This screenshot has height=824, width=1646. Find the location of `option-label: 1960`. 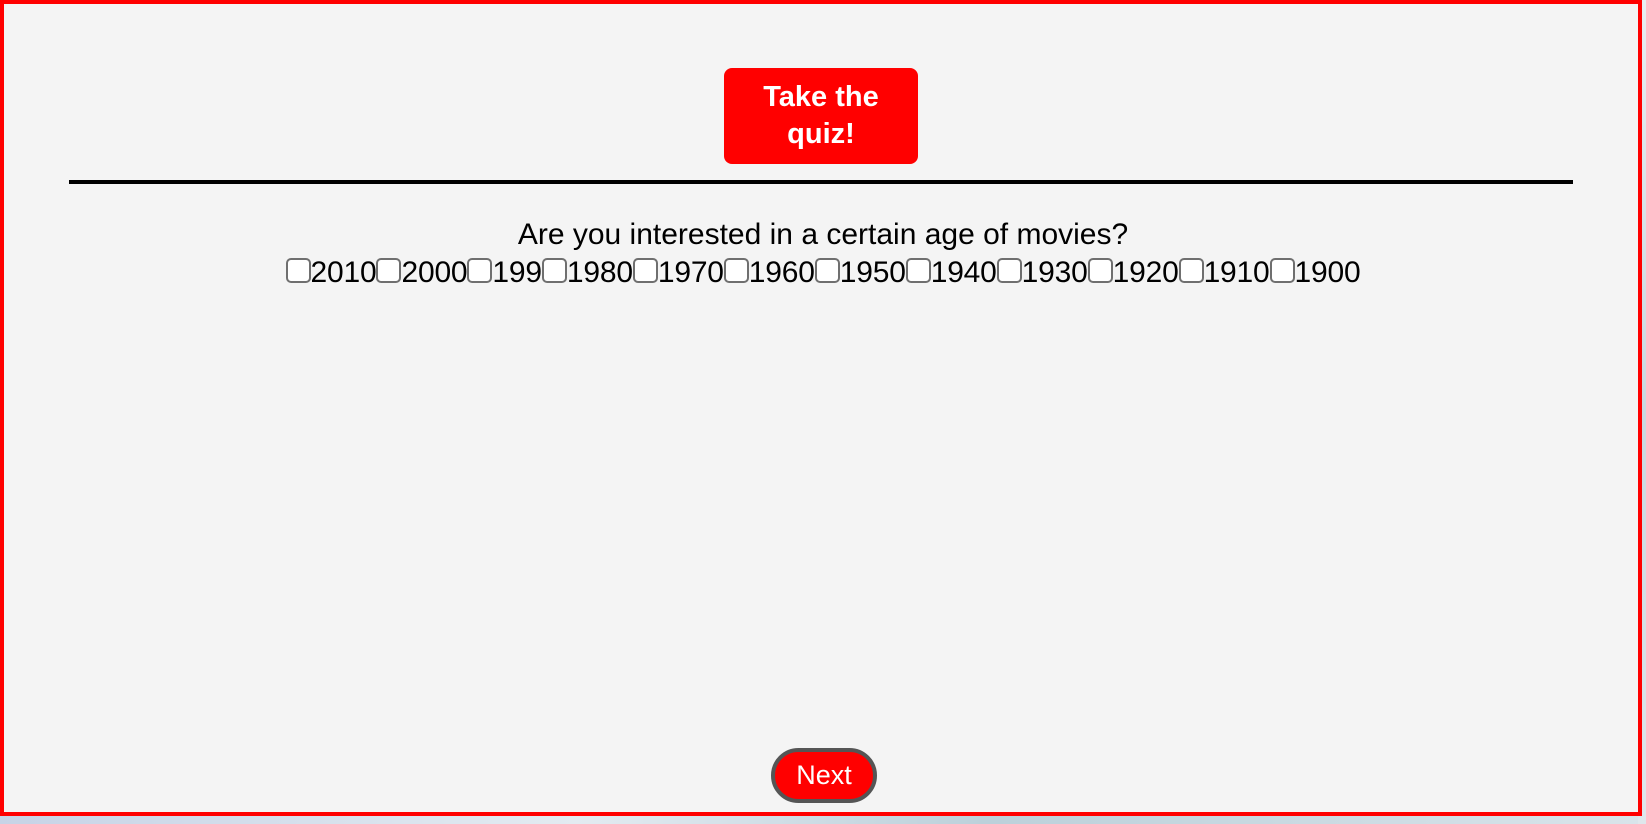

option-label: 1960 is located at coordinates (781, 272).